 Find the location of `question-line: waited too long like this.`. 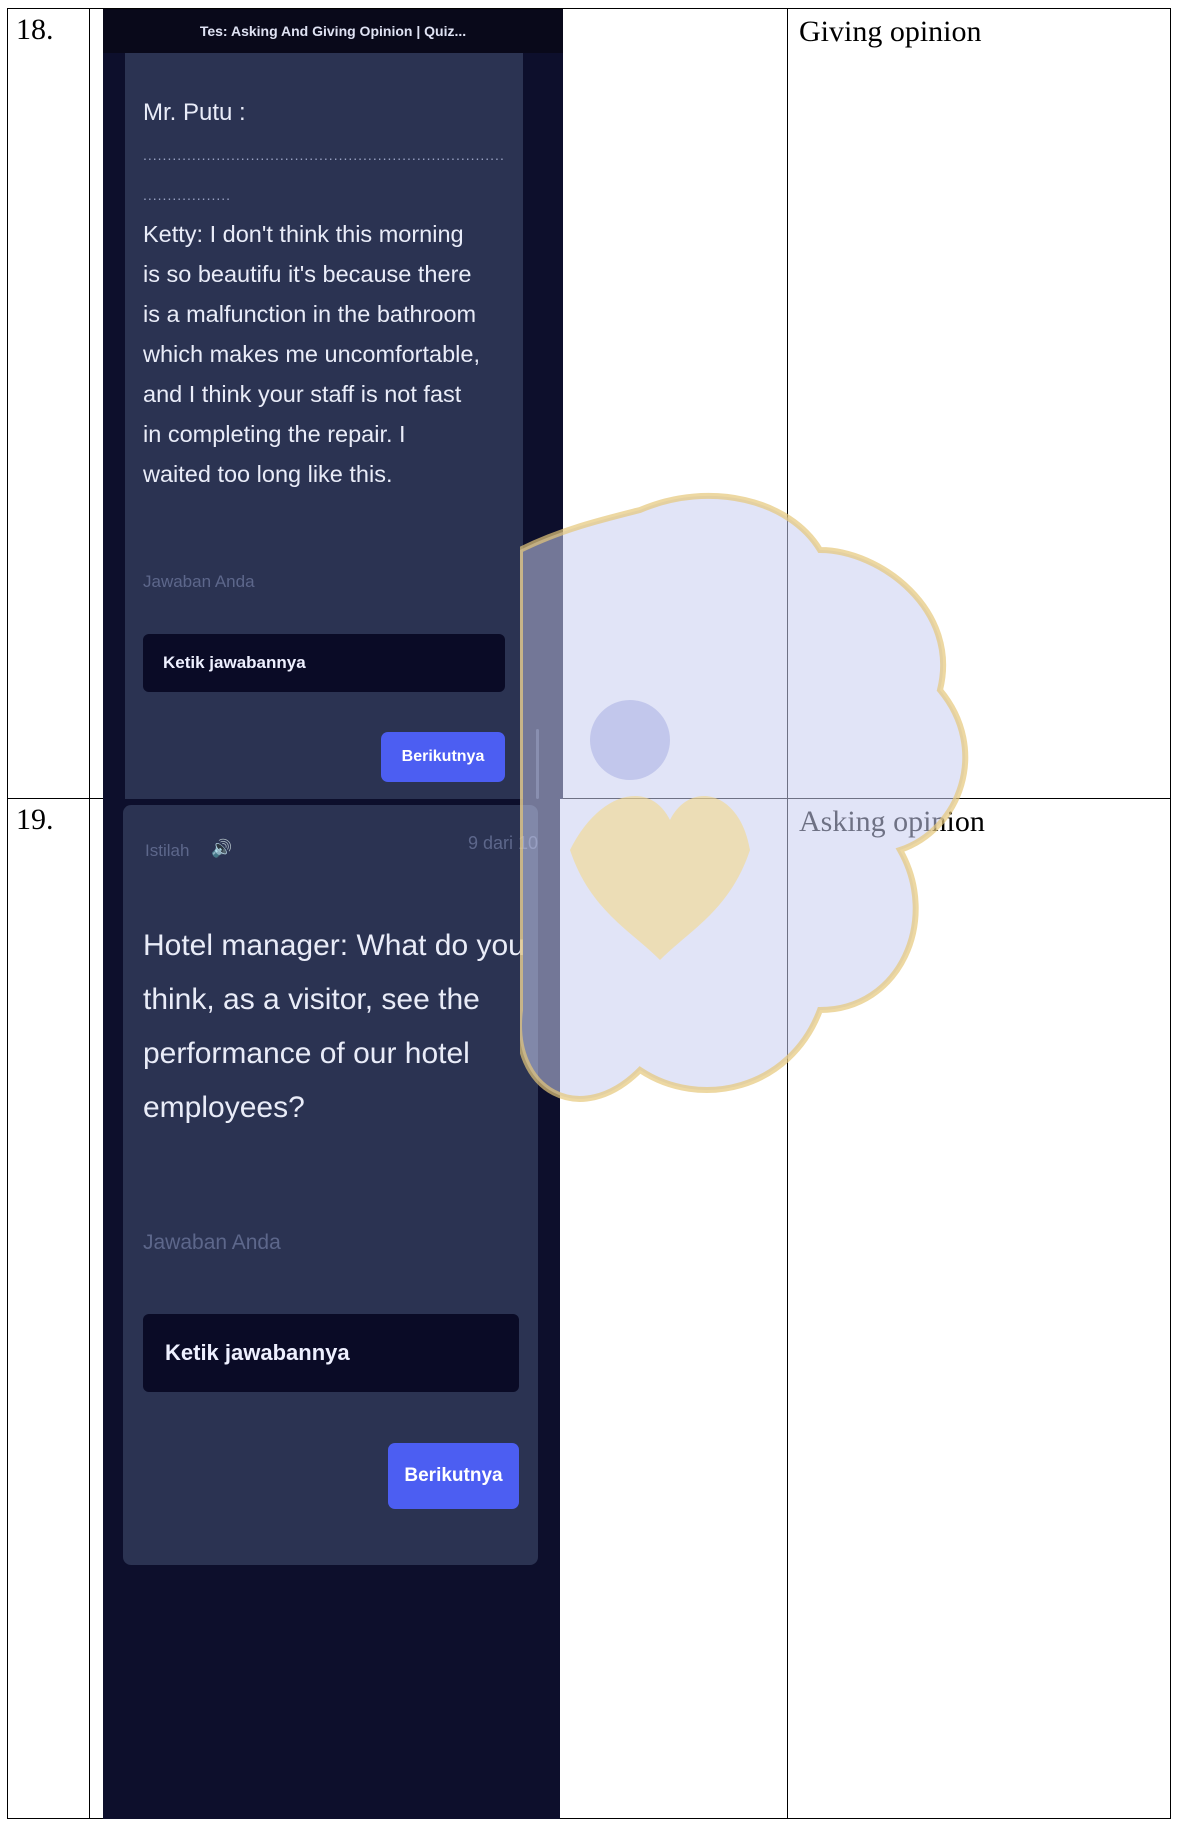

question-line: waited too long like this. is located at coordinates (268, 474).